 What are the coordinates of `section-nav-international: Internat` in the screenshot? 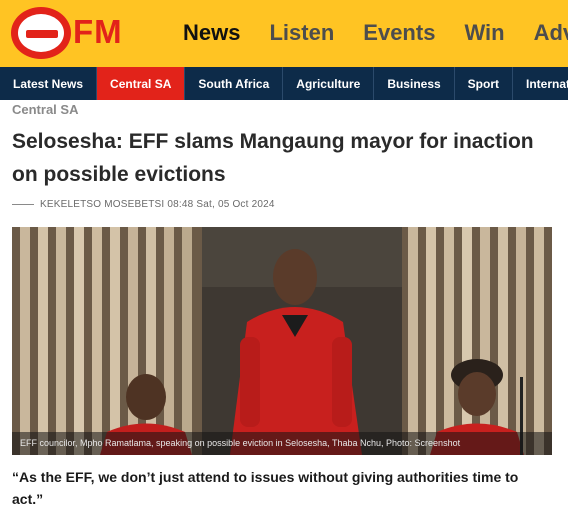 It's located at (540, 83).